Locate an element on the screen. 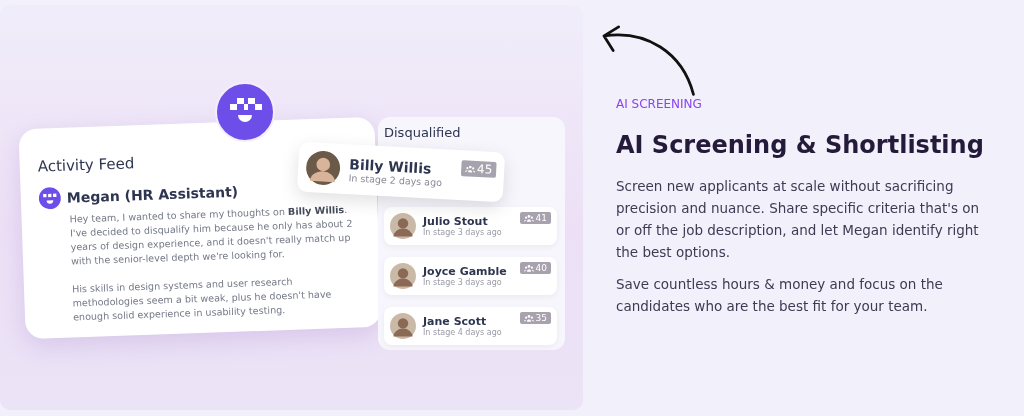 The height and width of the screenshot is (416, 1024). score-badge: 35 is located at coordinates (535, 318).